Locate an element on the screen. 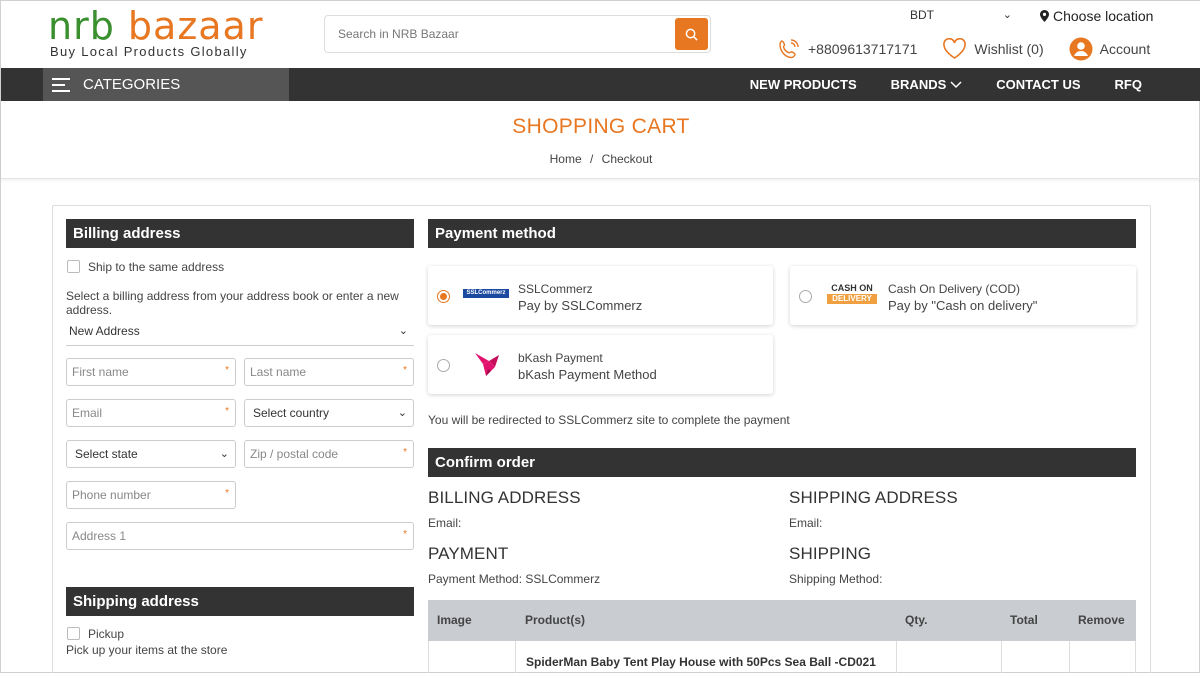 The height and width of the screenshot is (673, 1200). user-icon is located at coordinates (1081, 49).